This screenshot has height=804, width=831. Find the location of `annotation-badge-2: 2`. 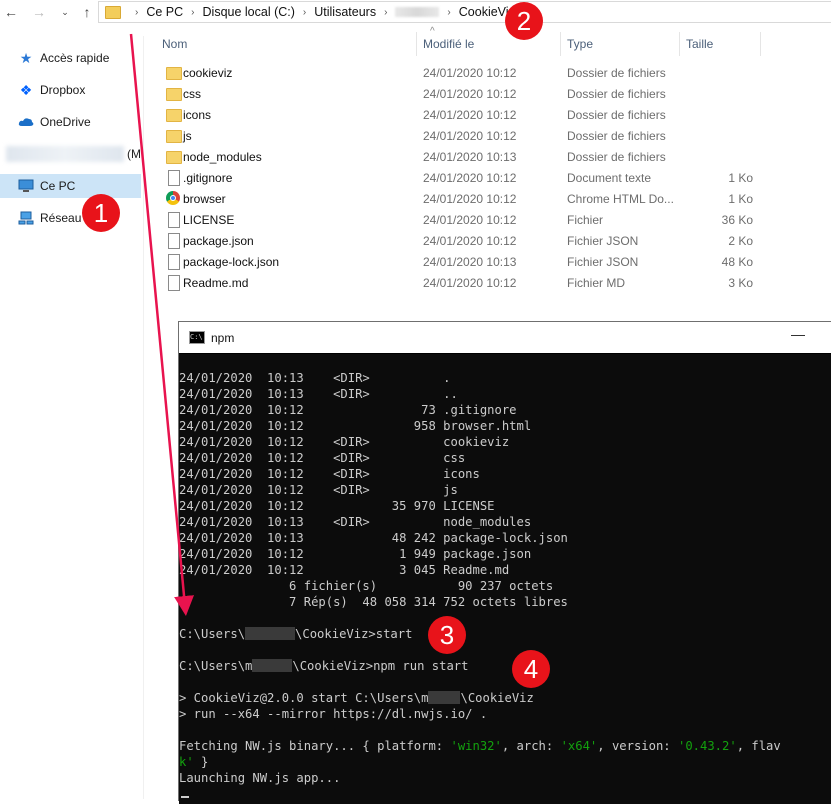

annotation-badge-2: 2 is located at coordinates (524, 21).